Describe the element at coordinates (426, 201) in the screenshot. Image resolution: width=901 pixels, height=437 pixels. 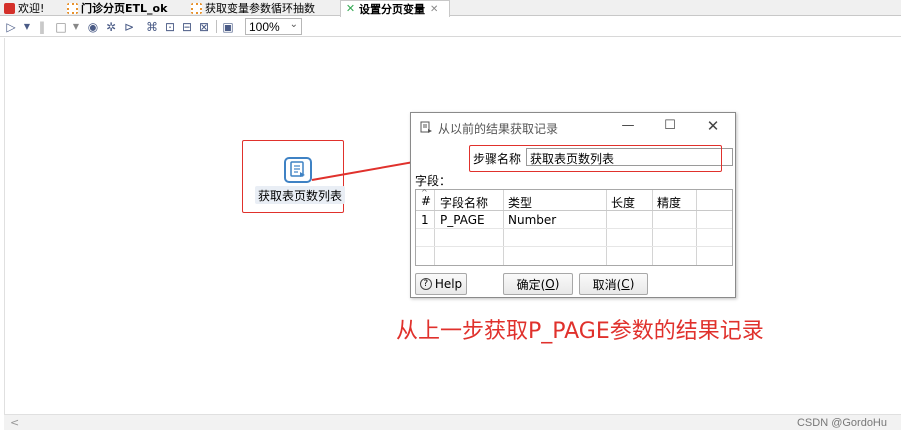
I see `column-header-index: #` at that location.